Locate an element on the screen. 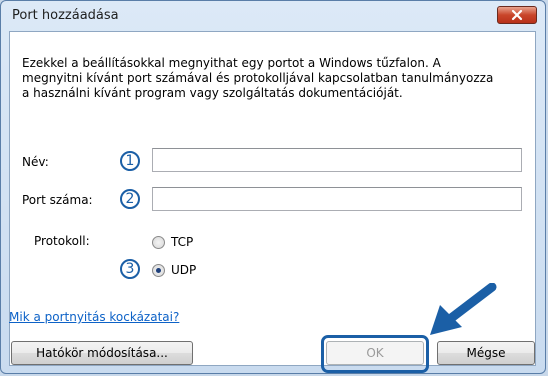 This screenshot has width=548, height=376. dialog-title: Port hozzáadása is located at coordinates (65, 15).